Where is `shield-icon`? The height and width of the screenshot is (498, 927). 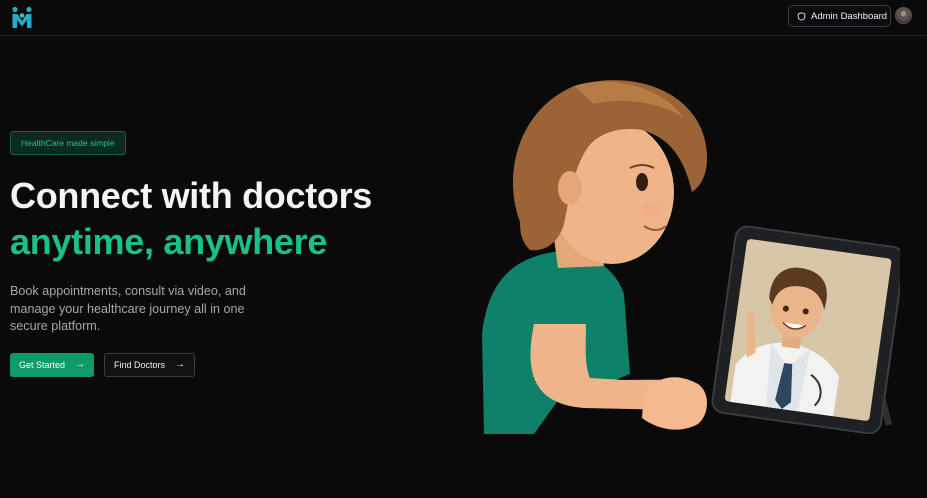 shield-icon is located at coordinates (801, 16).